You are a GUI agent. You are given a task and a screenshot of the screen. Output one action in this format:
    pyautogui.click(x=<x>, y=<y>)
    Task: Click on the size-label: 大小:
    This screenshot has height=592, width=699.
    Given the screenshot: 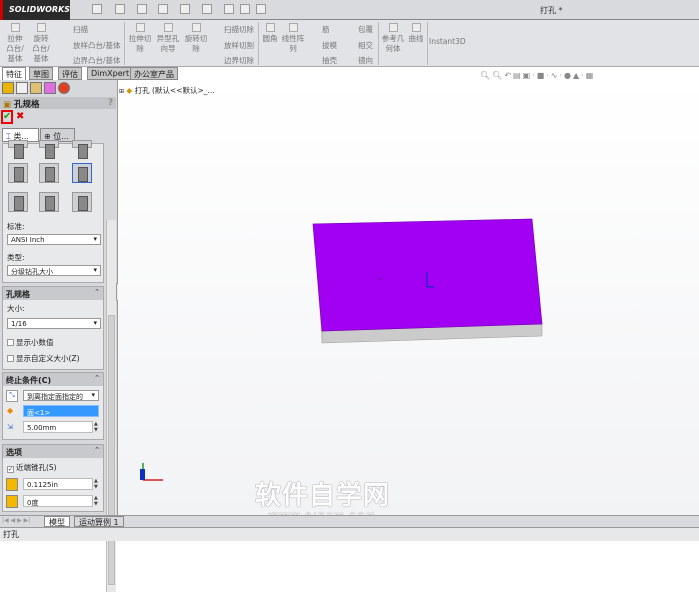 What is the action you would take?
    pyautogui.click(x=16, y=308)
    